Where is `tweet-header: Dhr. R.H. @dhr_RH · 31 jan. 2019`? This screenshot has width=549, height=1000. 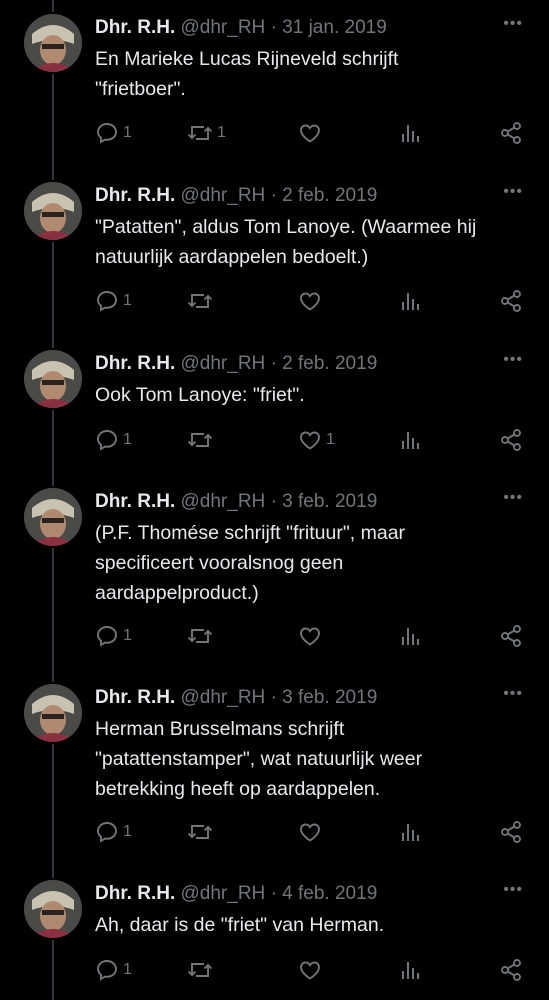
tweet-header: Dhr. R.H. @dhr_RH · 31 jan. 2019 is located at coordinates (312, 28).